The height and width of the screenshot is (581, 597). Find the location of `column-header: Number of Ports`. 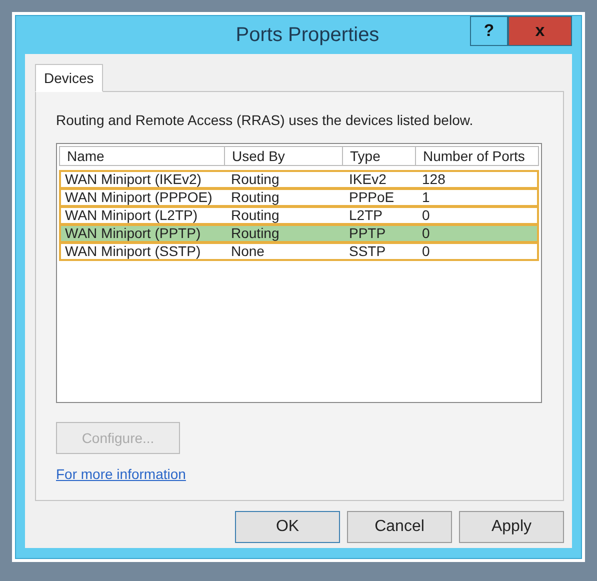

column-header: Number of Ports is located at coordinates (477, 156).